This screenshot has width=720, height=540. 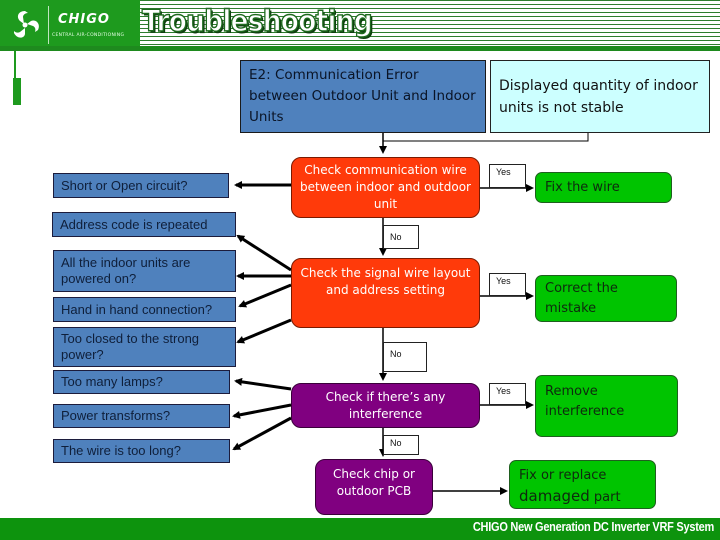 What do you see at coordinates (116, 415) in the screenshot?
I see `cause-text: Power transforms?` at bounding box center [116, 415].